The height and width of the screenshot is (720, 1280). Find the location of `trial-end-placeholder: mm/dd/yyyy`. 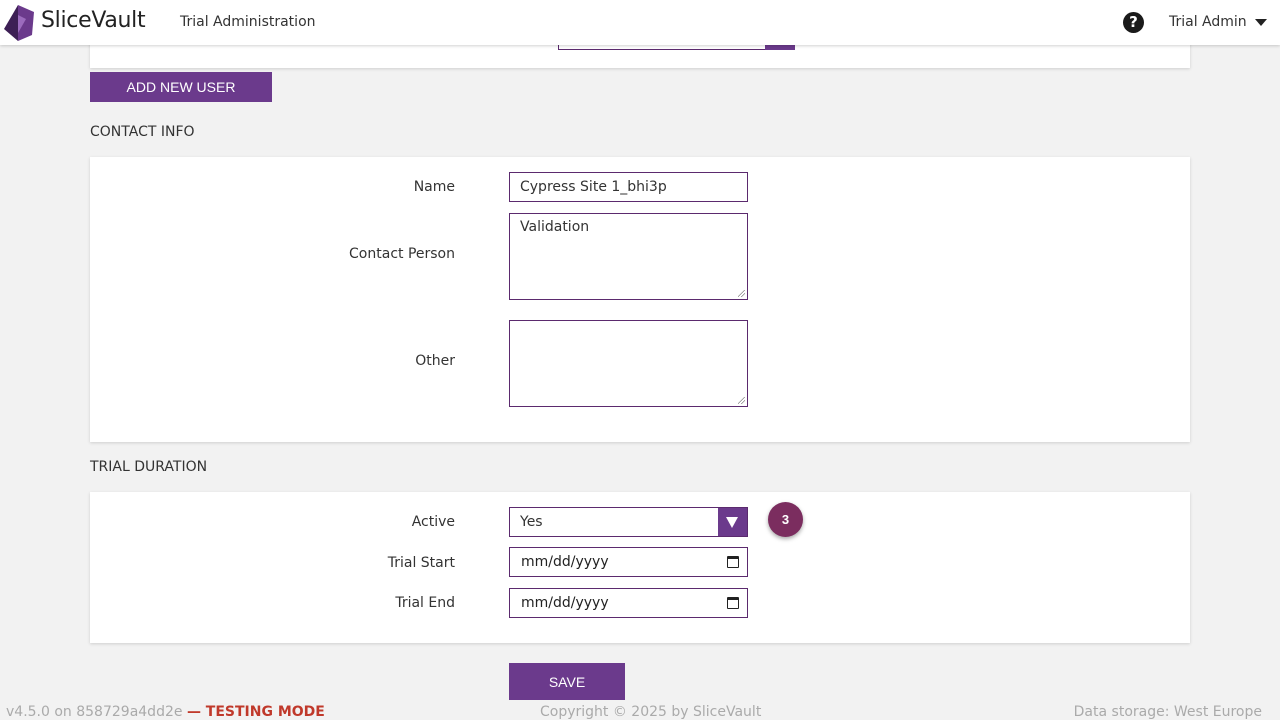

trial-end-placeholder: mm/dd/yyyy is located at coordinates (565, 603).